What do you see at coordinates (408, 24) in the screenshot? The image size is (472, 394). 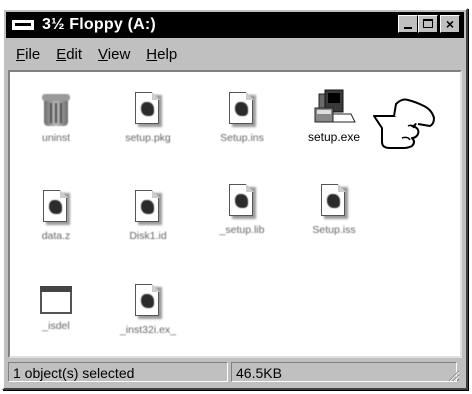 I see `minimize-button` at bounding box center [408, 24].